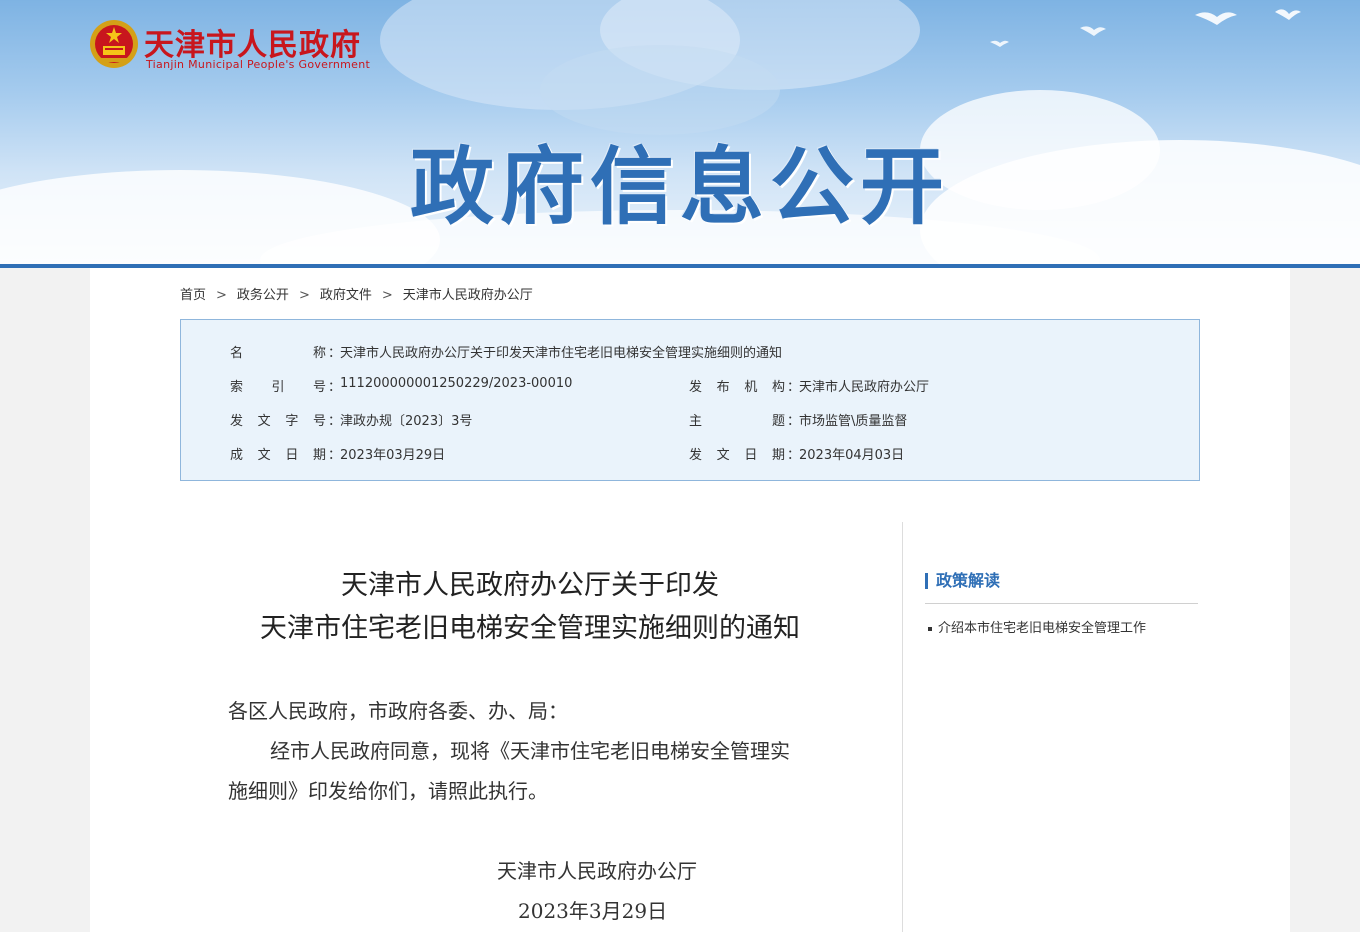 Image resolution: width=1360 pixels, height=932 pixels. I want to click on meta-name-label: 名称, so click(278, 353).